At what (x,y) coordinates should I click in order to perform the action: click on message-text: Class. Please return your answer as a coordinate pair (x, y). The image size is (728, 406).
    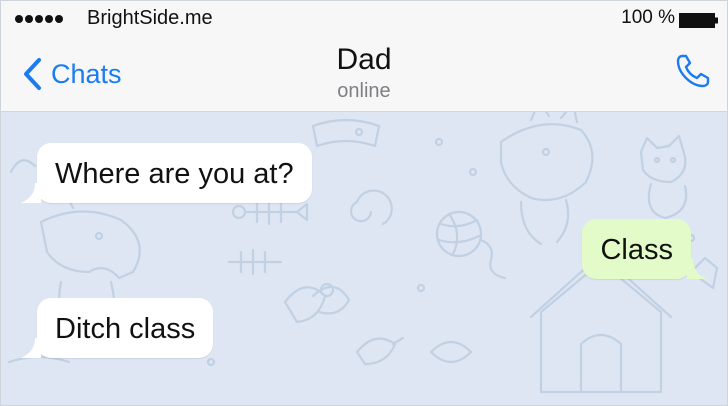
    Looking at the image, I should click on (636, 250).